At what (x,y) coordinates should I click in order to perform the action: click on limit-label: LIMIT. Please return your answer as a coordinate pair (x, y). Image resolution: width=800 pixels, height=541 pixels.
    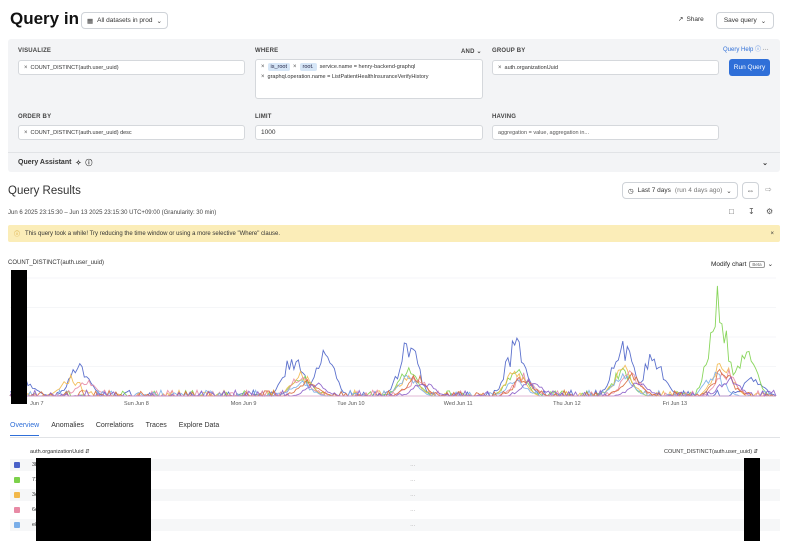
    Looking at the image, I should click on (263, 117).